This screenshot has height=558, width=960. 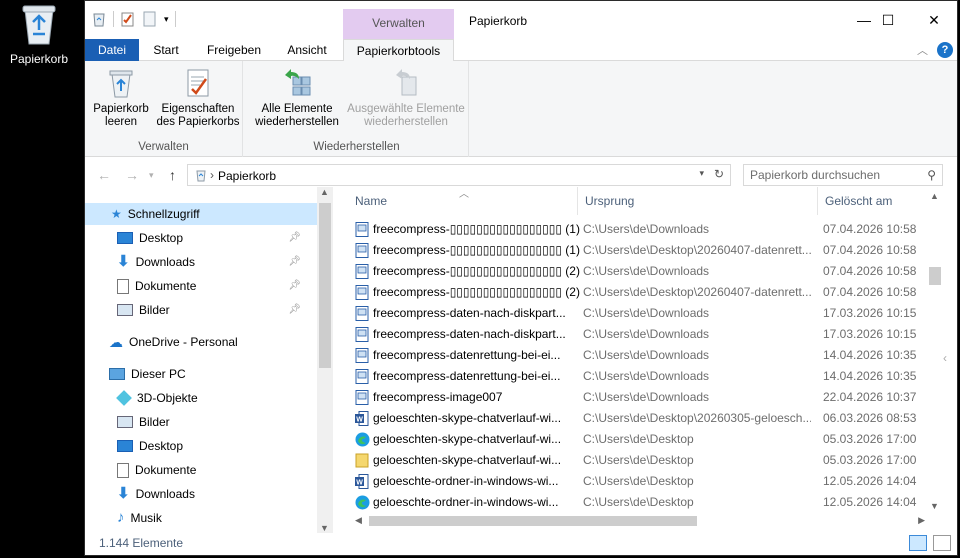 I want to click on nav-scroll-thumb, so click(x=325, y=285).